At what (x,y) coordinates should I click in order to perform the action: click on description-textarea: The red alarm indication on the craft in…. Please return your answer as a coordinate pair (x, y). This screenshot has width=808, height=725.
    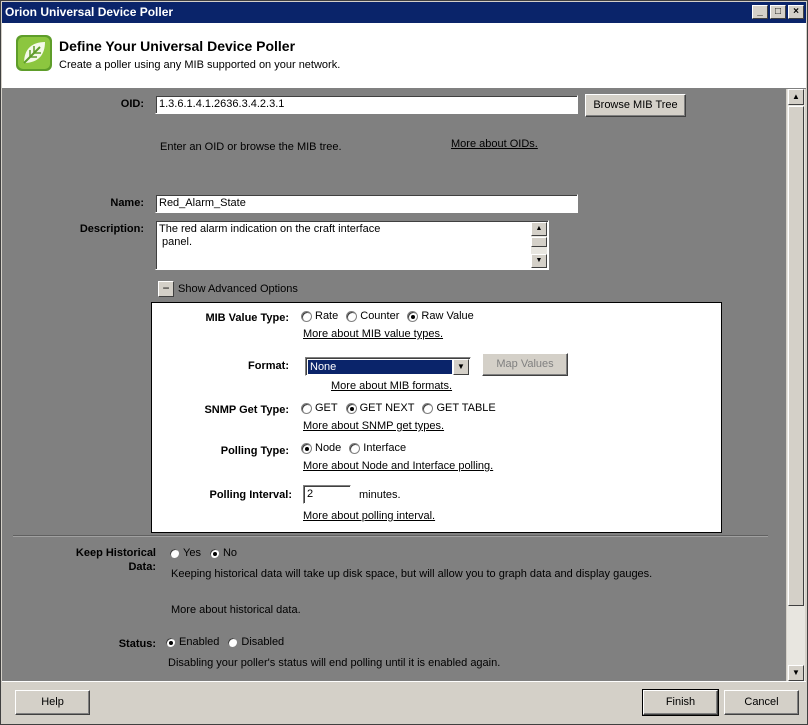
    Looking at the image, I should click on (352, 245).